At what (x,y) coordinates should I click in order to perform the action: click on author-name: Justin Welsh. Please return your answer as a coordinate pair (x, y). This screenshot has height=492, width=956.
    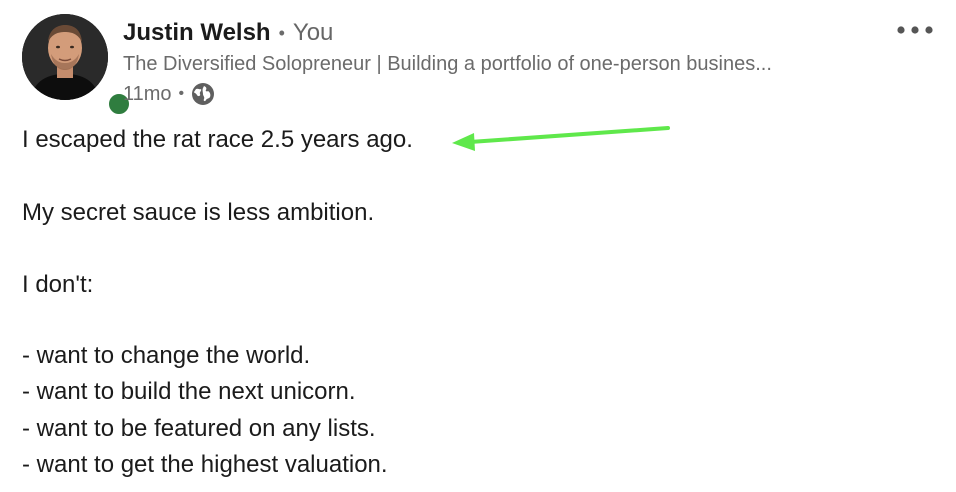
    Looking at the image, I should click on (197, 33).